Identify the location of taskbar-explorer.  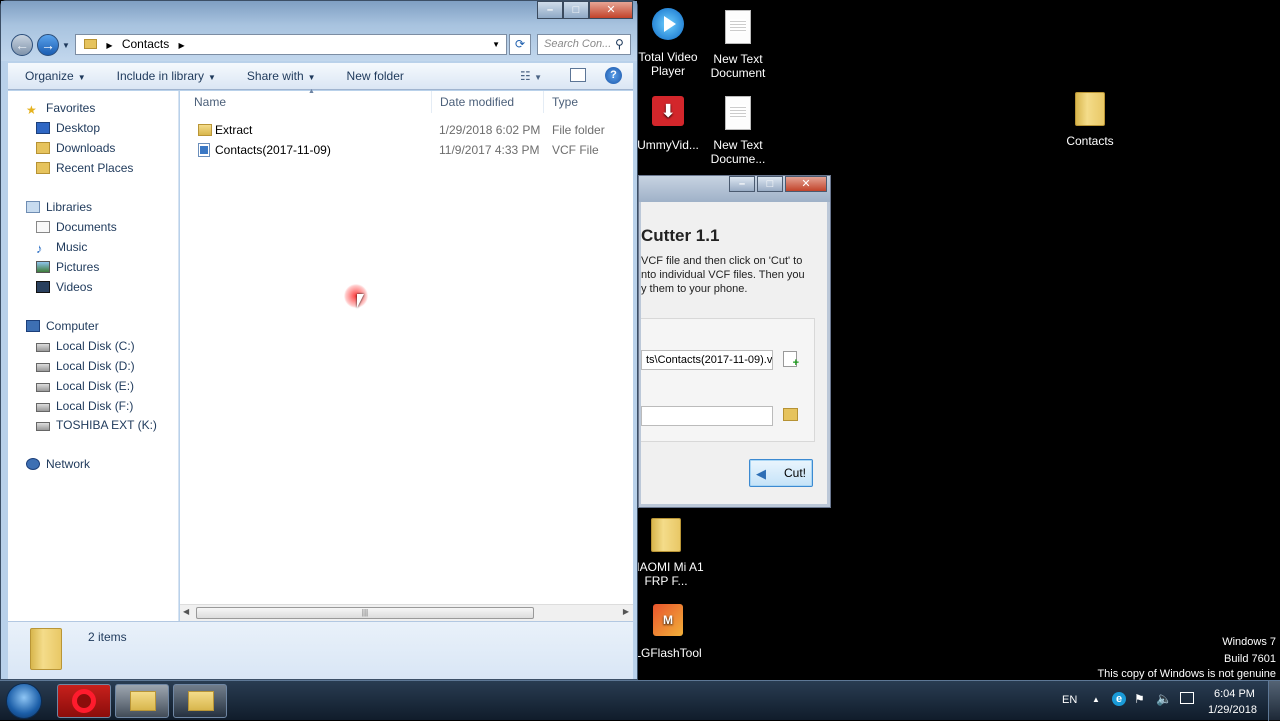
(142, 701).